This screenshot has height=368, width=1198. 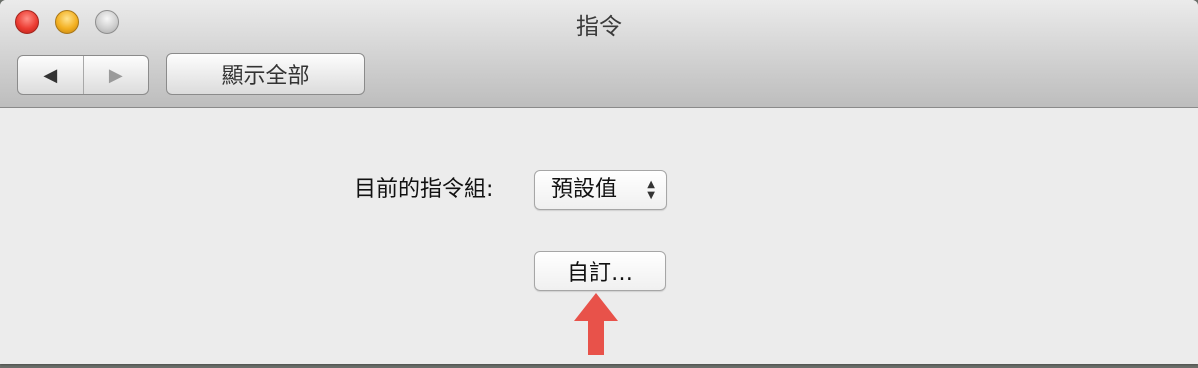 I want to click on command-set-label: 目前的指令組:, so click(x=424, y=189).